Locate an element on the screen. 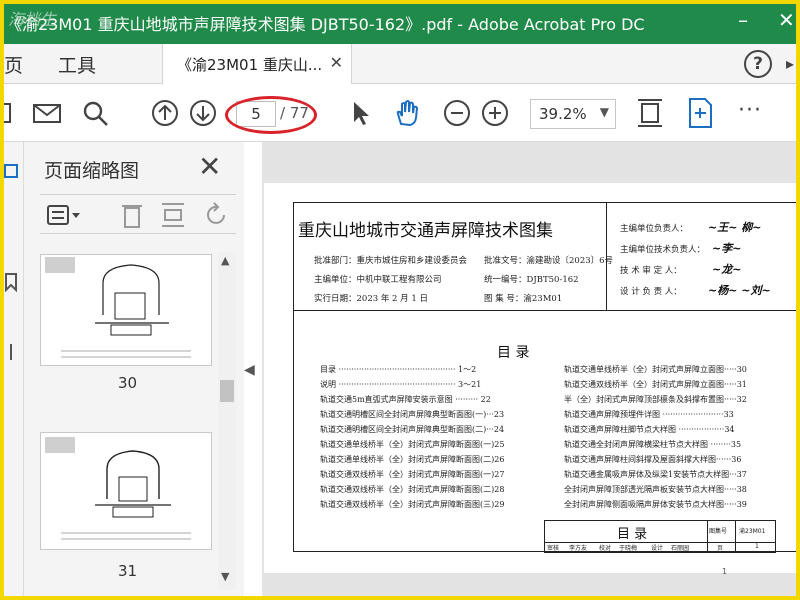 The width and height of the screenshot is (800, 600). select-cursor-icon is located at coordinates (361, 113).